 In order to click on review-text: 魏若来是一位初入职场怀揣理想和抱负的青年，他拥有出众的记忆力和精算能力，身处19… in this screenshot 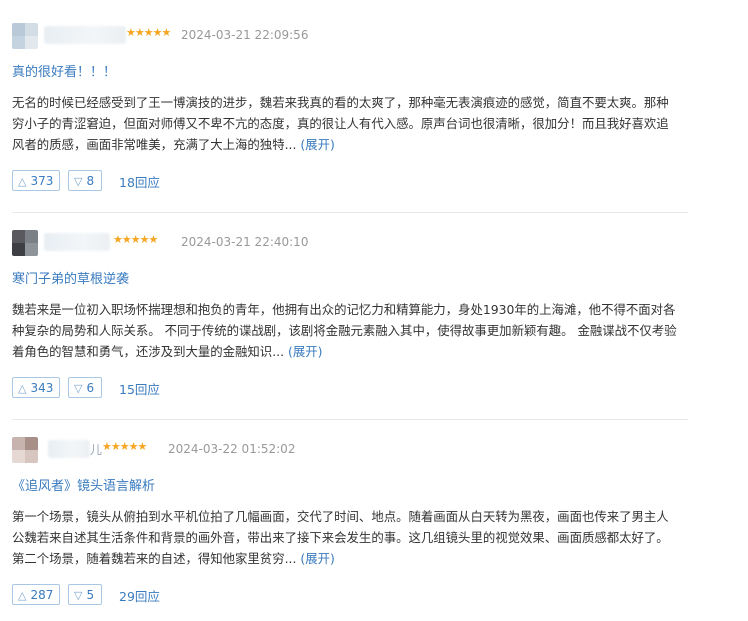, I will do `click(344, 330)`.